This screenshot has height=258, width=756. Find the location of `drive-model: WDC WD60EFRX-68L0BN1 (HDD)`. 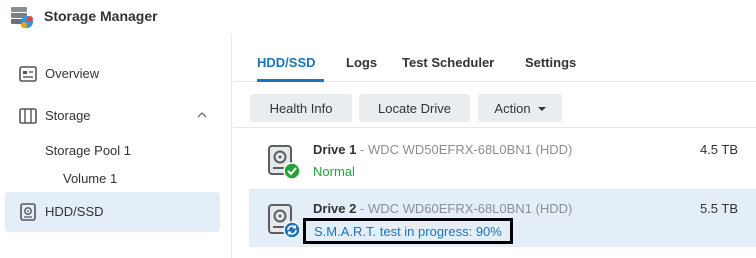

drive-model: WDC WD60EFRX-68L0BN1 (HDD) is located at coordinates (470, 208).